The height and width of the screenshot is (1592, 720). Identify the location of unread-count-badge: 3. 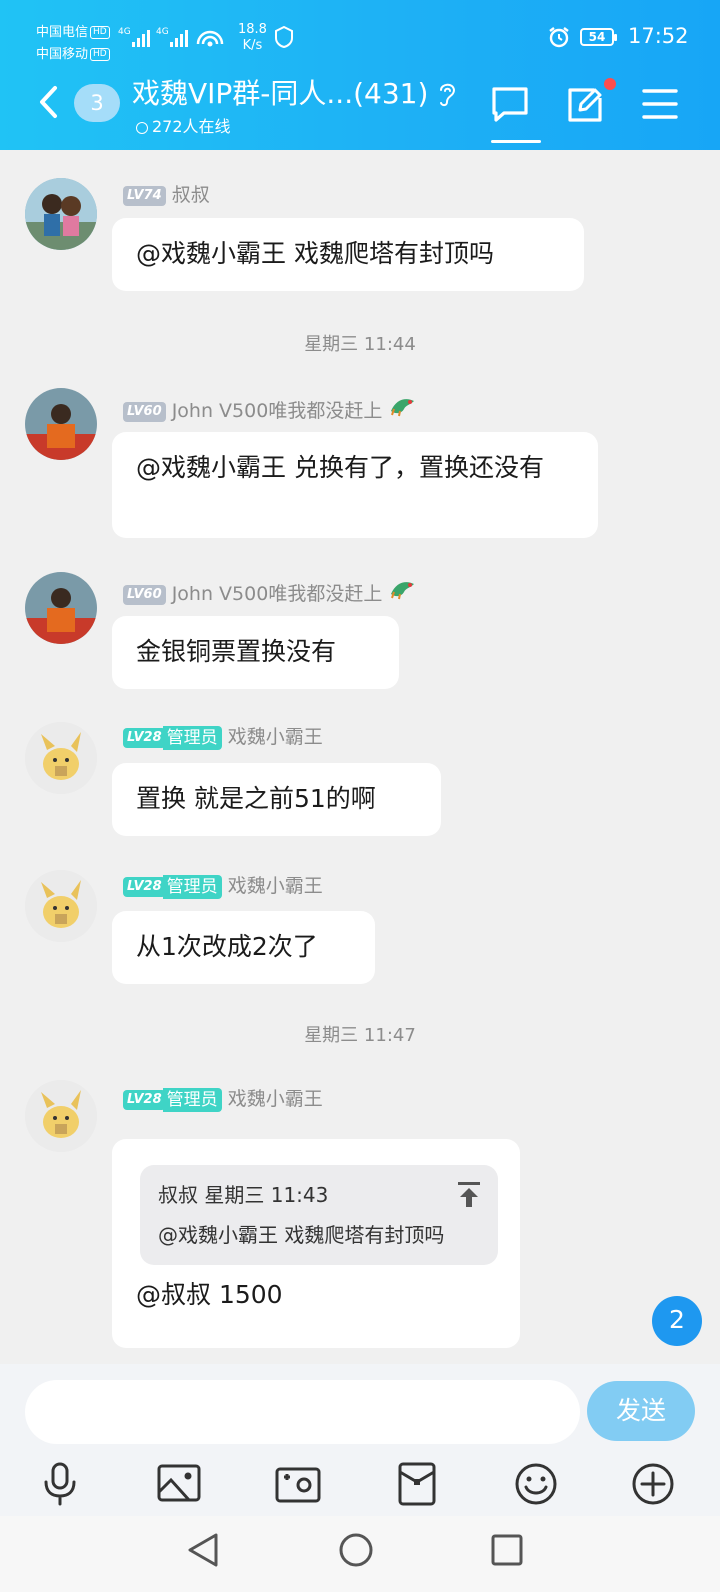
(97, 103).